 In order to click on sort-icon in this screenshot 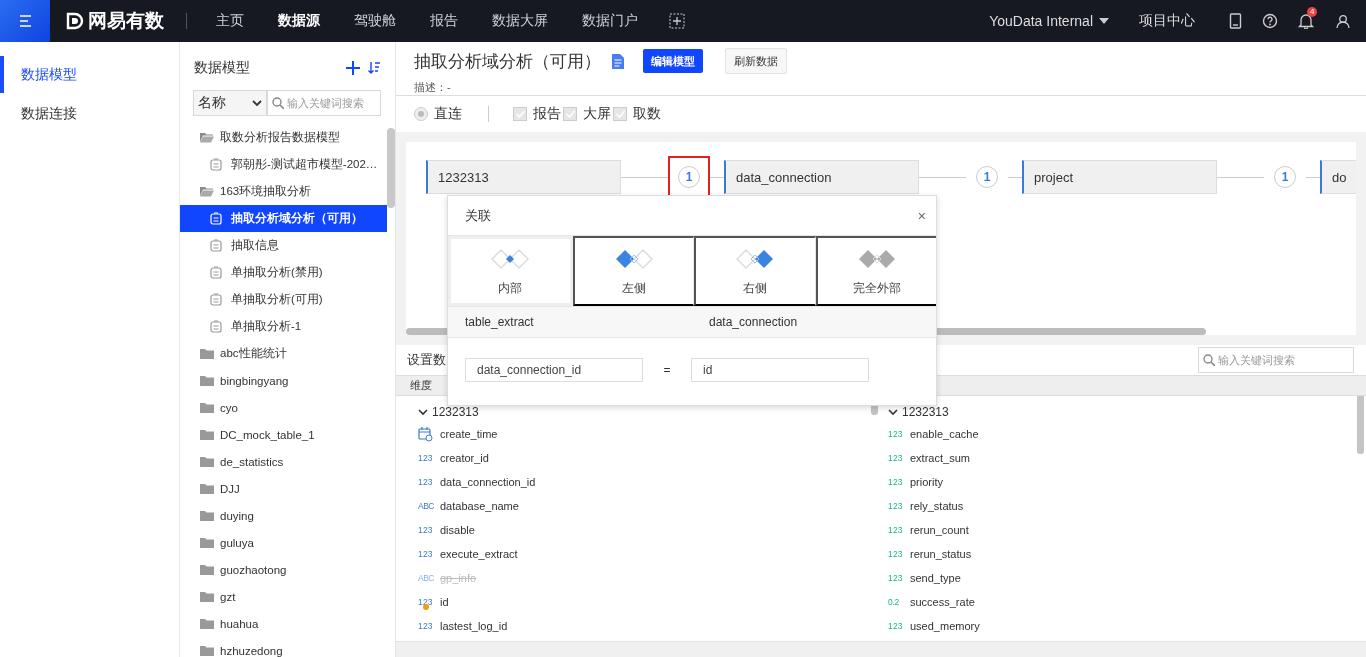, I will do `click(374, 67)`.